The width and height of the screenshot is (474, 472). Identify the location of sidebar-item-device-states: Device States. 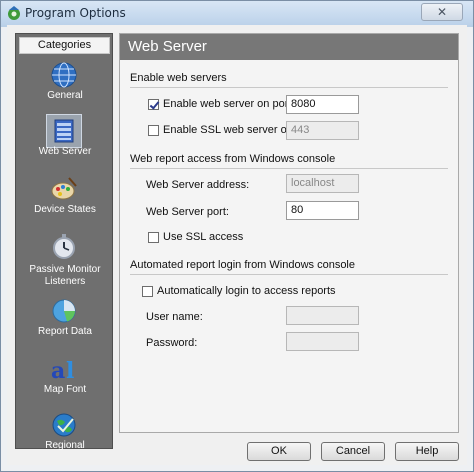
(65, 201).